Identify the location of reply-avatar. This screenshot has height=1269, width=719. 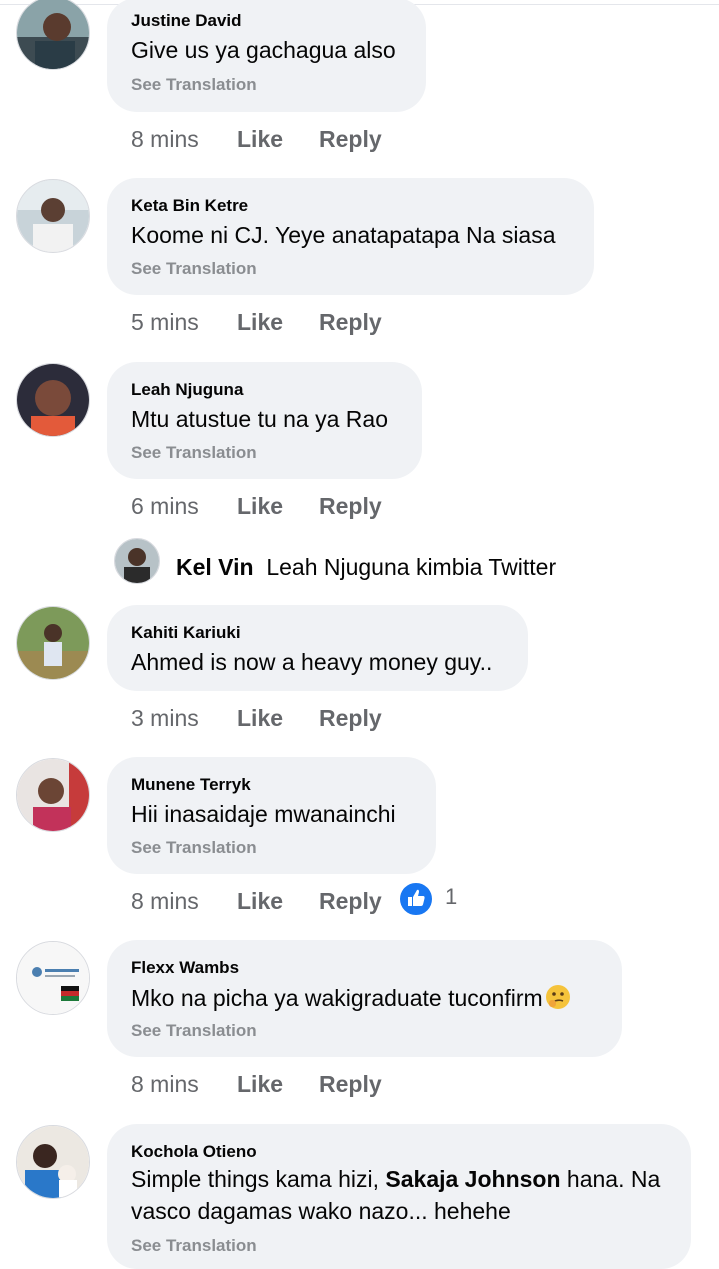
(137, 561).